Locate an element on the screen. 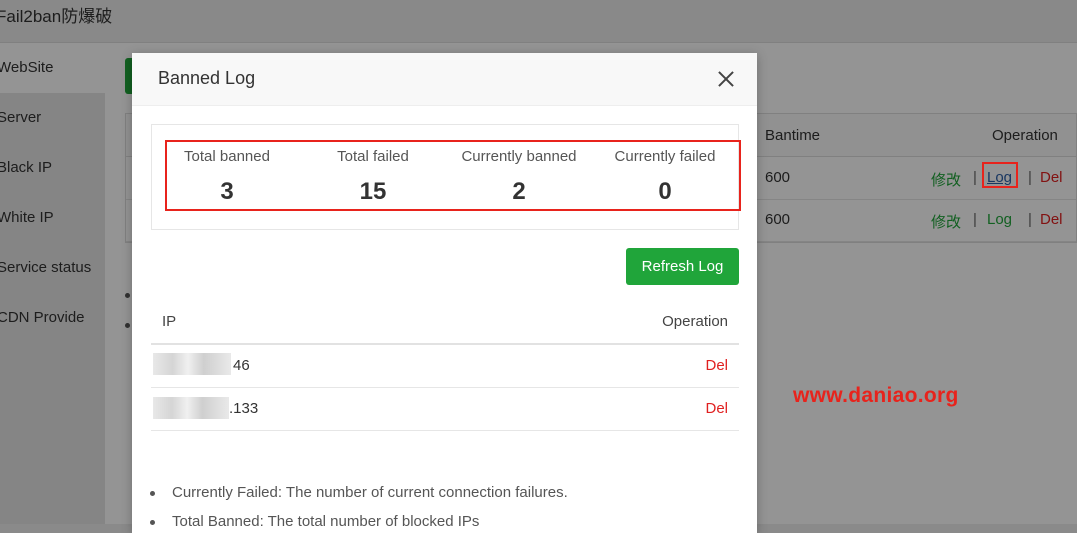 This screenshot has width=1077, height=533. column-header-operation: Operation is located at coordinates (695, 321).